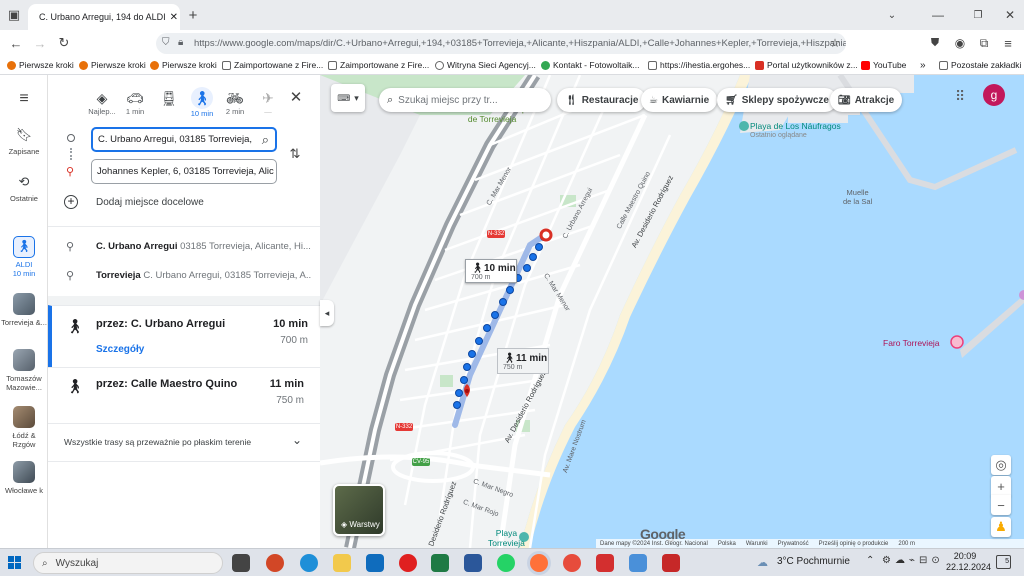 This screenshot has height=576, width=1024. I want to click on account-icon: ◉, so click(960, 43).